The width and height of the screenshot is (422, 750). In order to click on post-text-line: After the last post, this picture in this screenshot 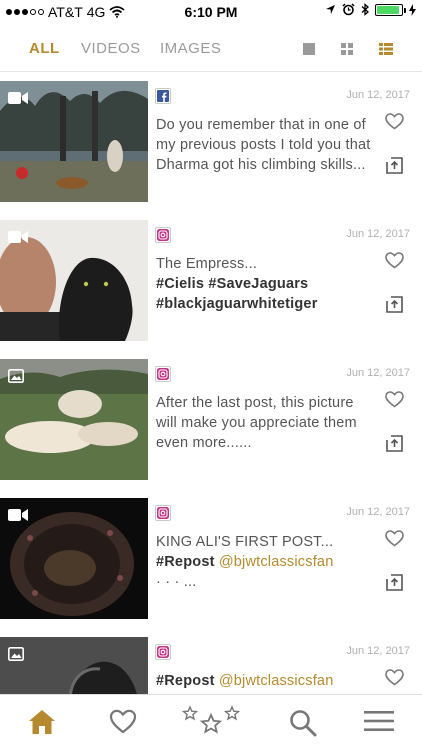, I will do `click(266, 403)`.